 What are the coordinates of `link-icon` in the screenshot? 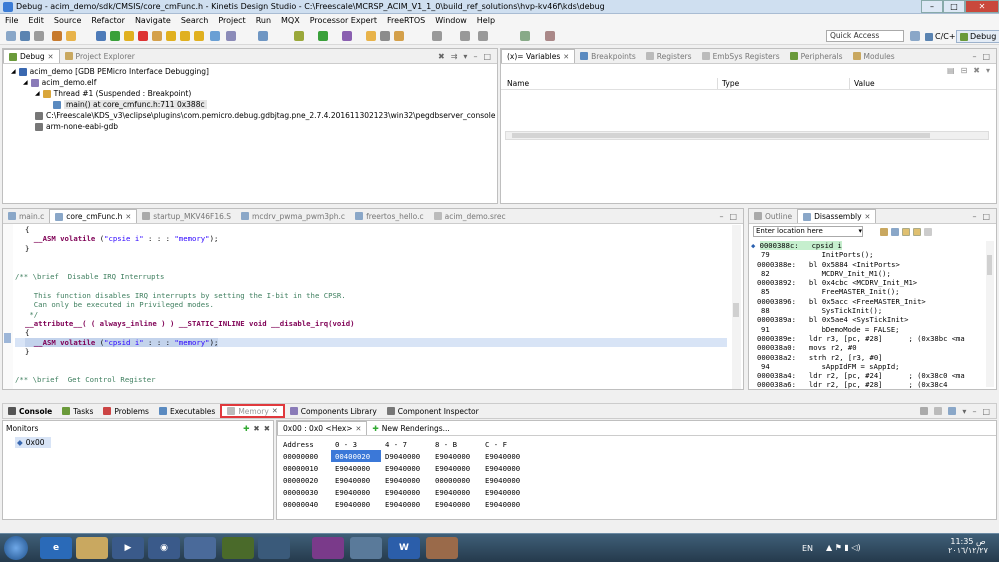 It's located at (895, 231).